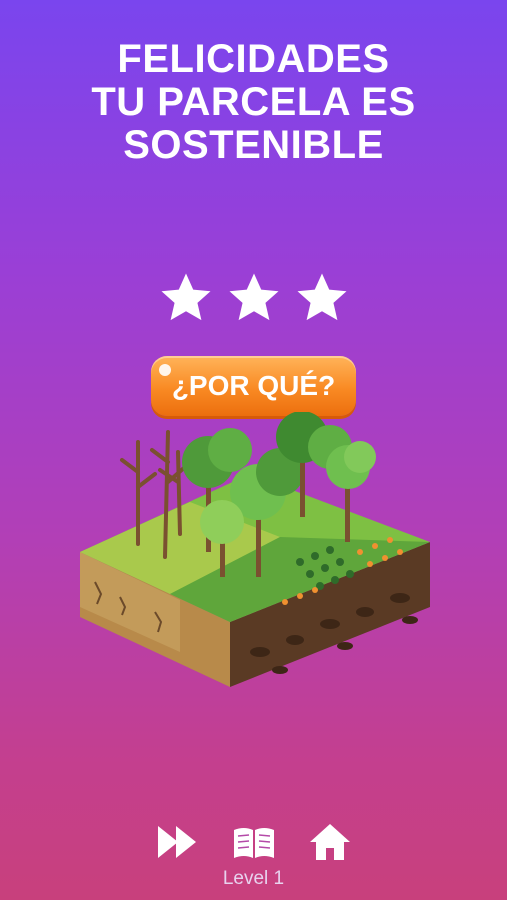 The image size is (507, 900). What do you see at coordinates (253, 145) in the screenshot?
I see `title-line-3: SOSTENIBLE` at bounding box center [253, 145].